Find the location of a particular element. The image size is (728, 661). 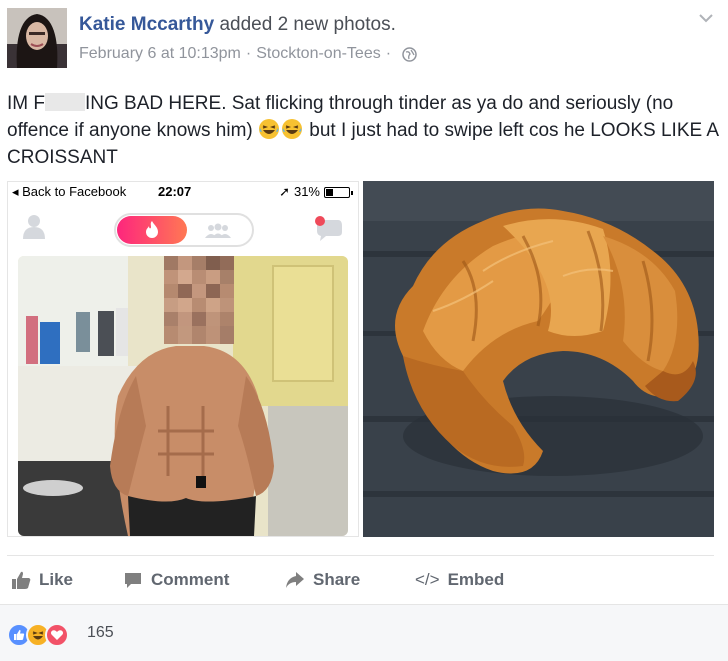

ios-status-bar: ◂ Back to Facebook 22:07 ➚ 31% is located at coordinates (183, 192).